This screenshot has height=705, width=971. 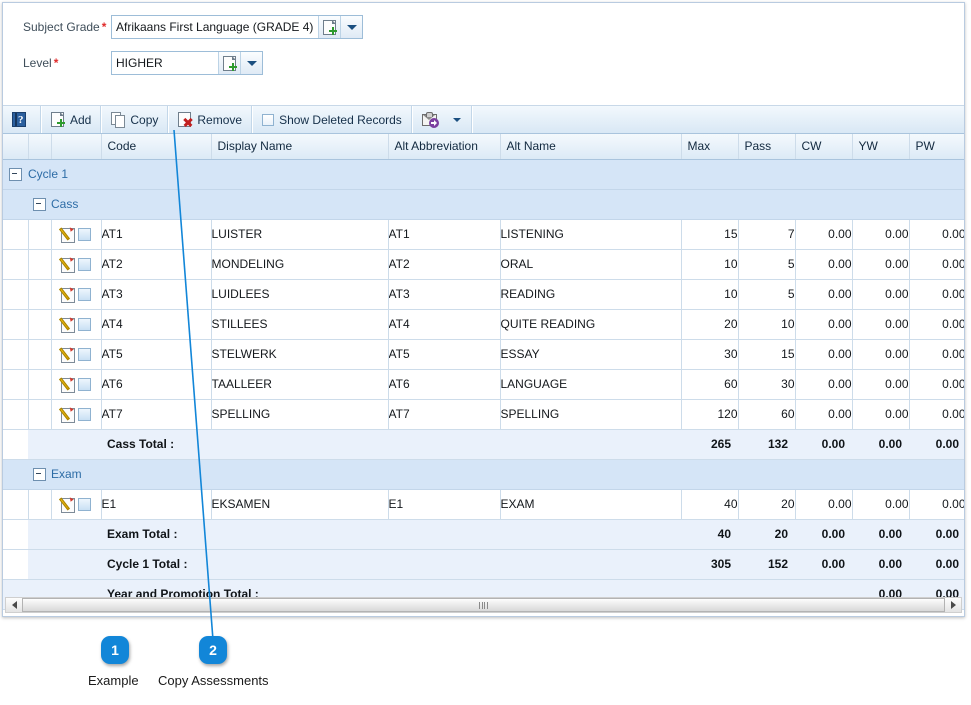 I want to click on cell-pass: 15, so click(x=767, y=354).